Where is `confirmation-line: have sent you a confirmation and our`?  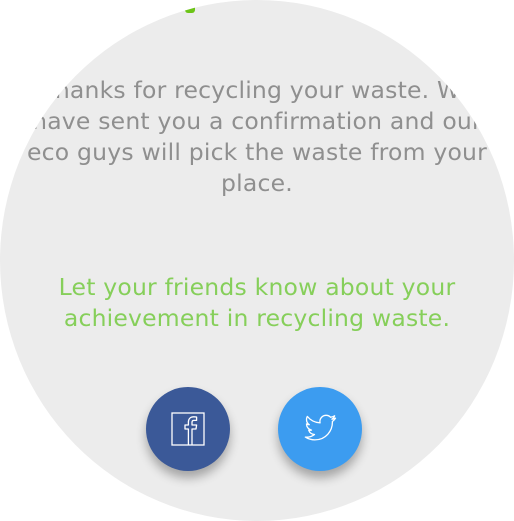 confirmation-line: have sent you a confirmation and our is located at coordinates (257, 121).